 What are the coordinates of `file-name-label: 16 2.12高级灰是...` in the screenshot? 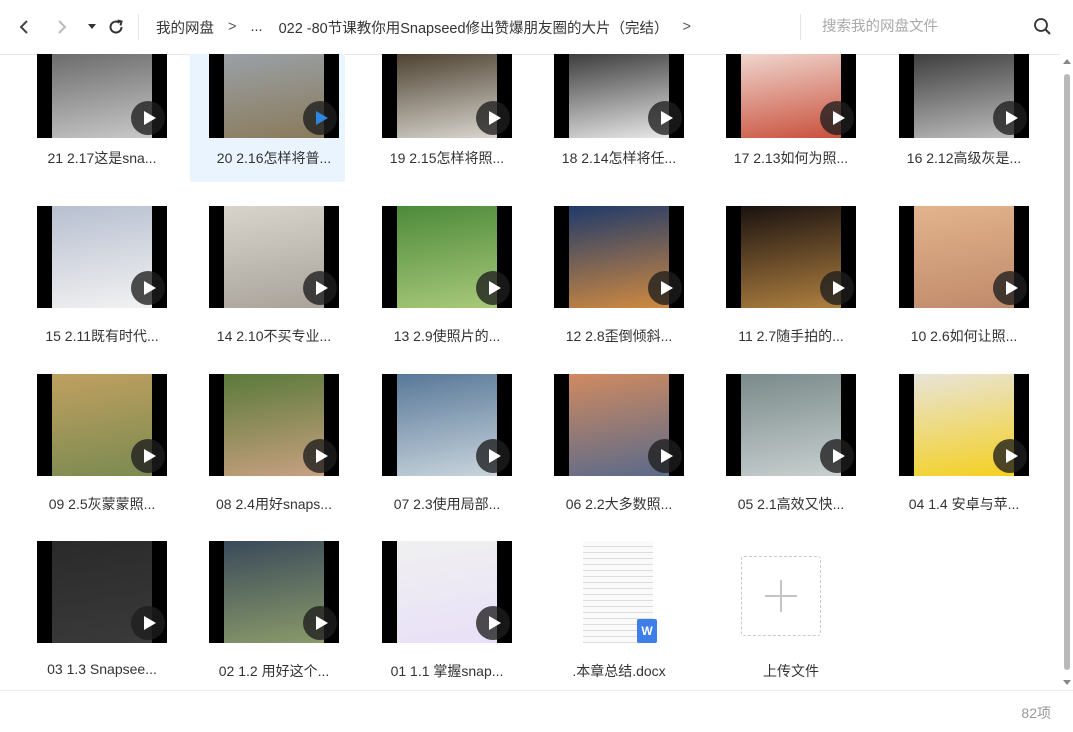 It's located at (964, 158).